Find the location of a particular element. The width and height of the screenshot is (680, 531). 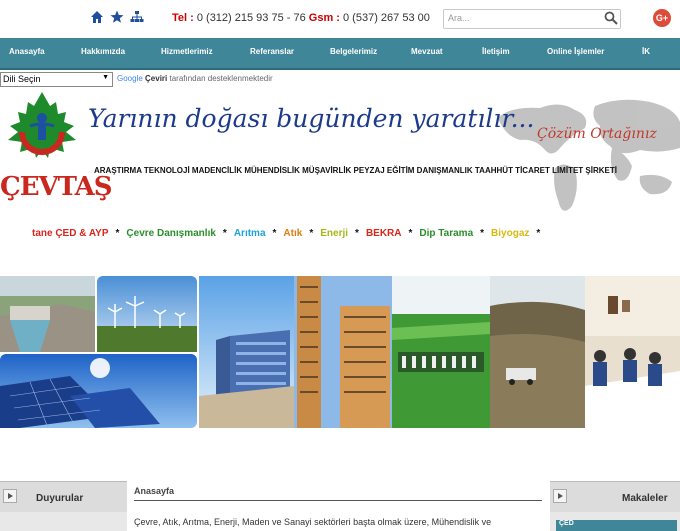

makaleler-title: Makaleler is located at coordinates (645, 498).